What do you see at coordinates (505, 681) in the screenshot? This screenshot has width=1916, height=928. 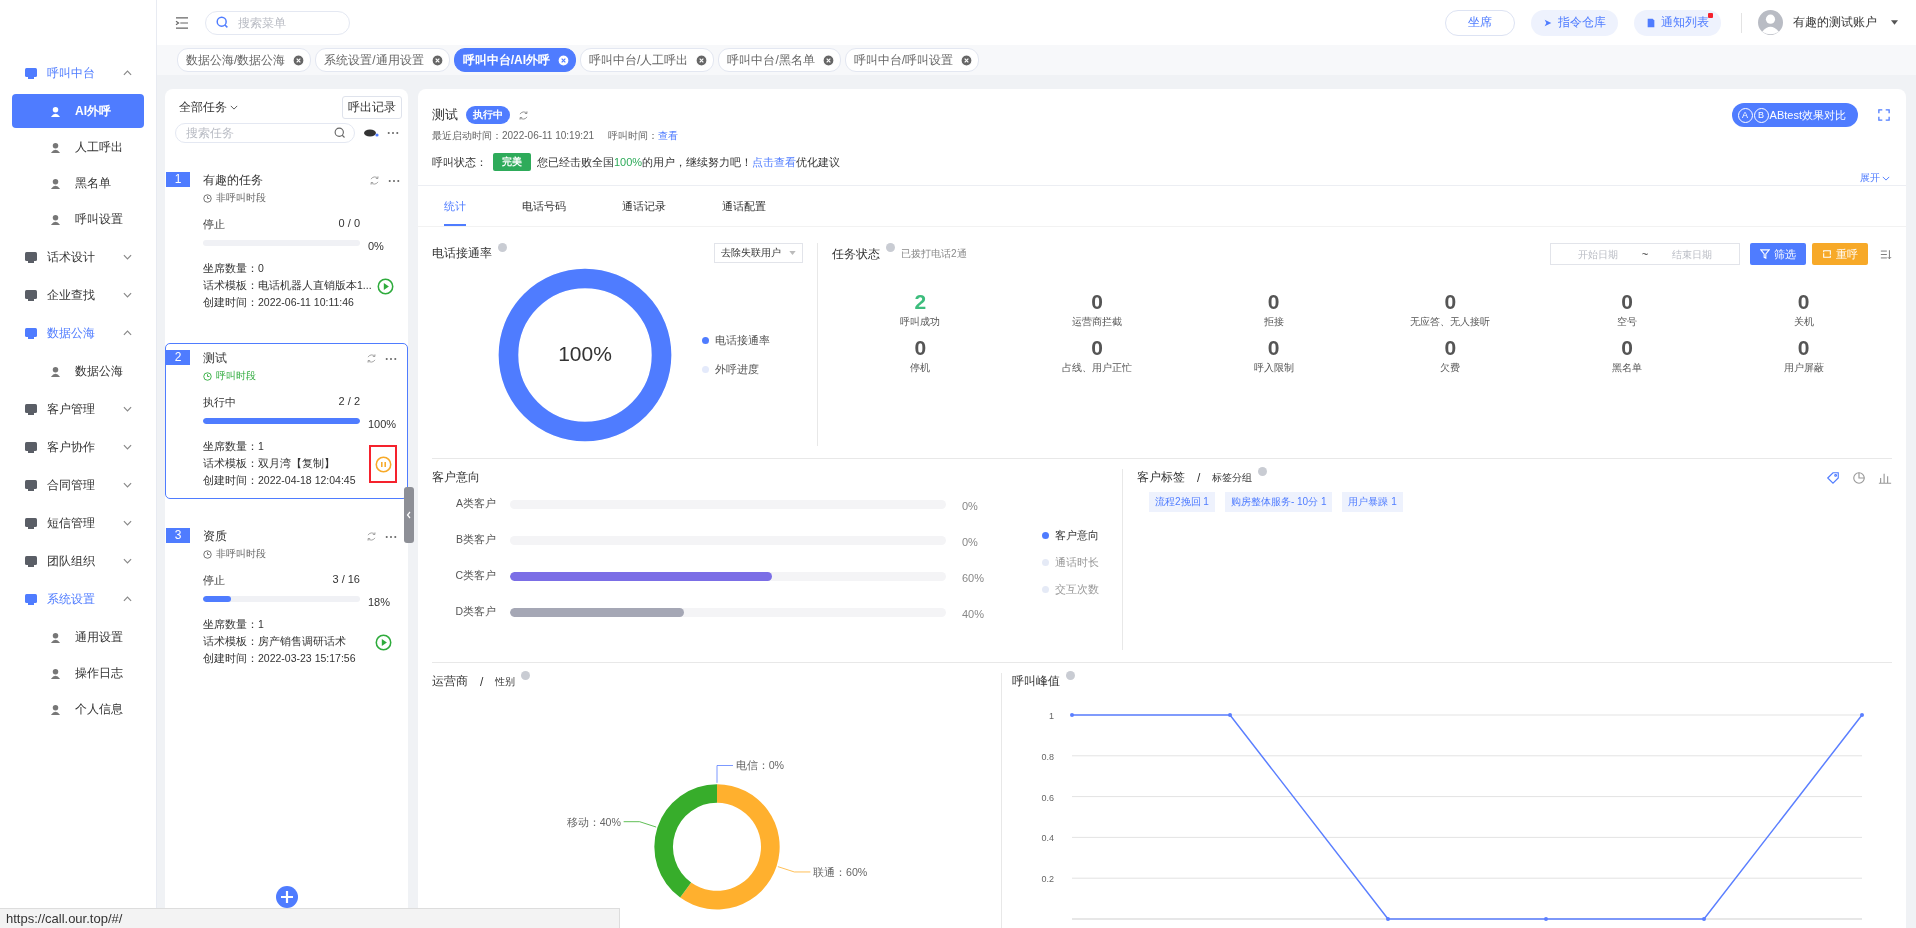 I see `subtitle-tab: 性别` at bounding box center [505, 681].